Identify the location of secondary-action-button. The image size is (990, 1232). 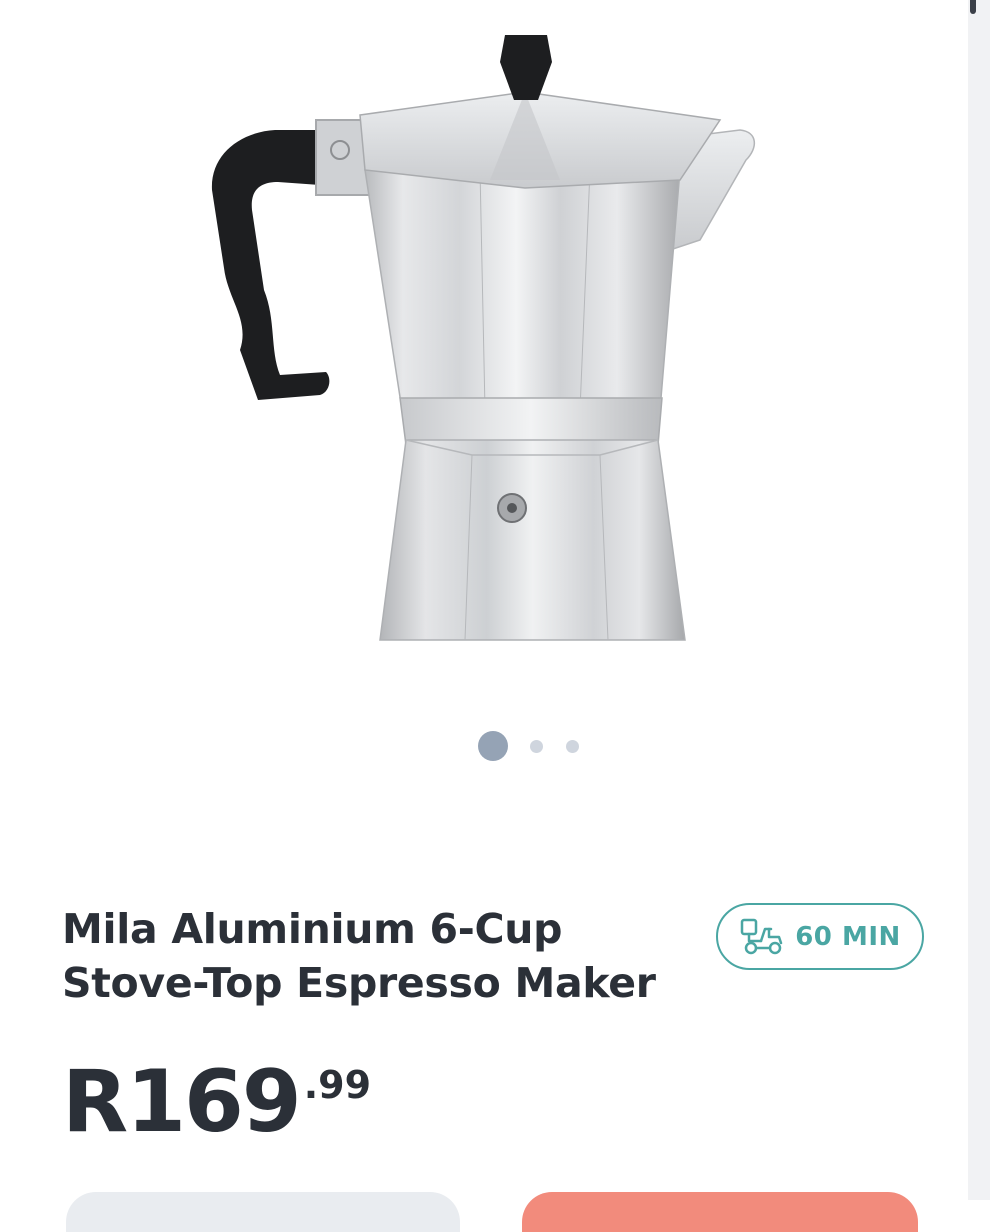
(263, 1212).